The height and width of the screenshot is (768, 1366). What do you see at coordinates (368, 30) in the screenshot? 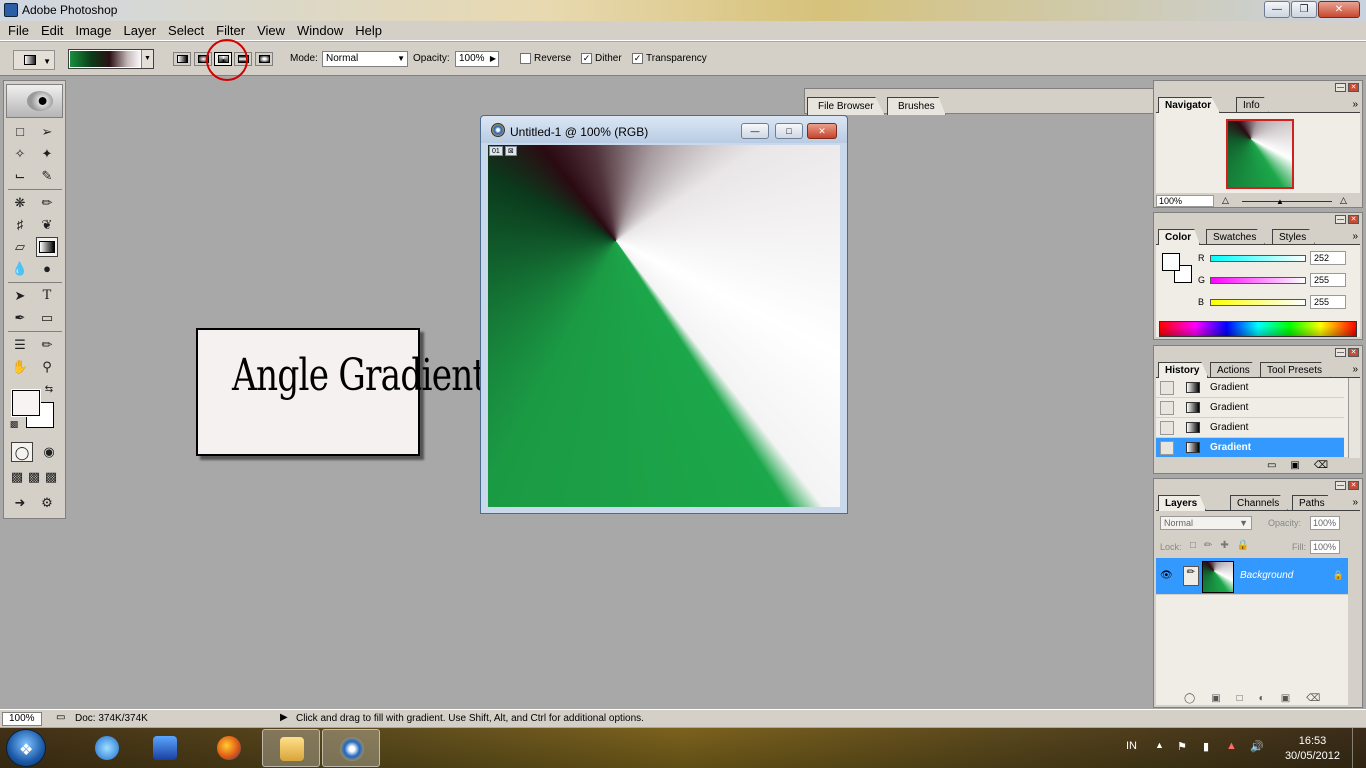
I see `menu-help: Help` at bounding box center [368, 30].